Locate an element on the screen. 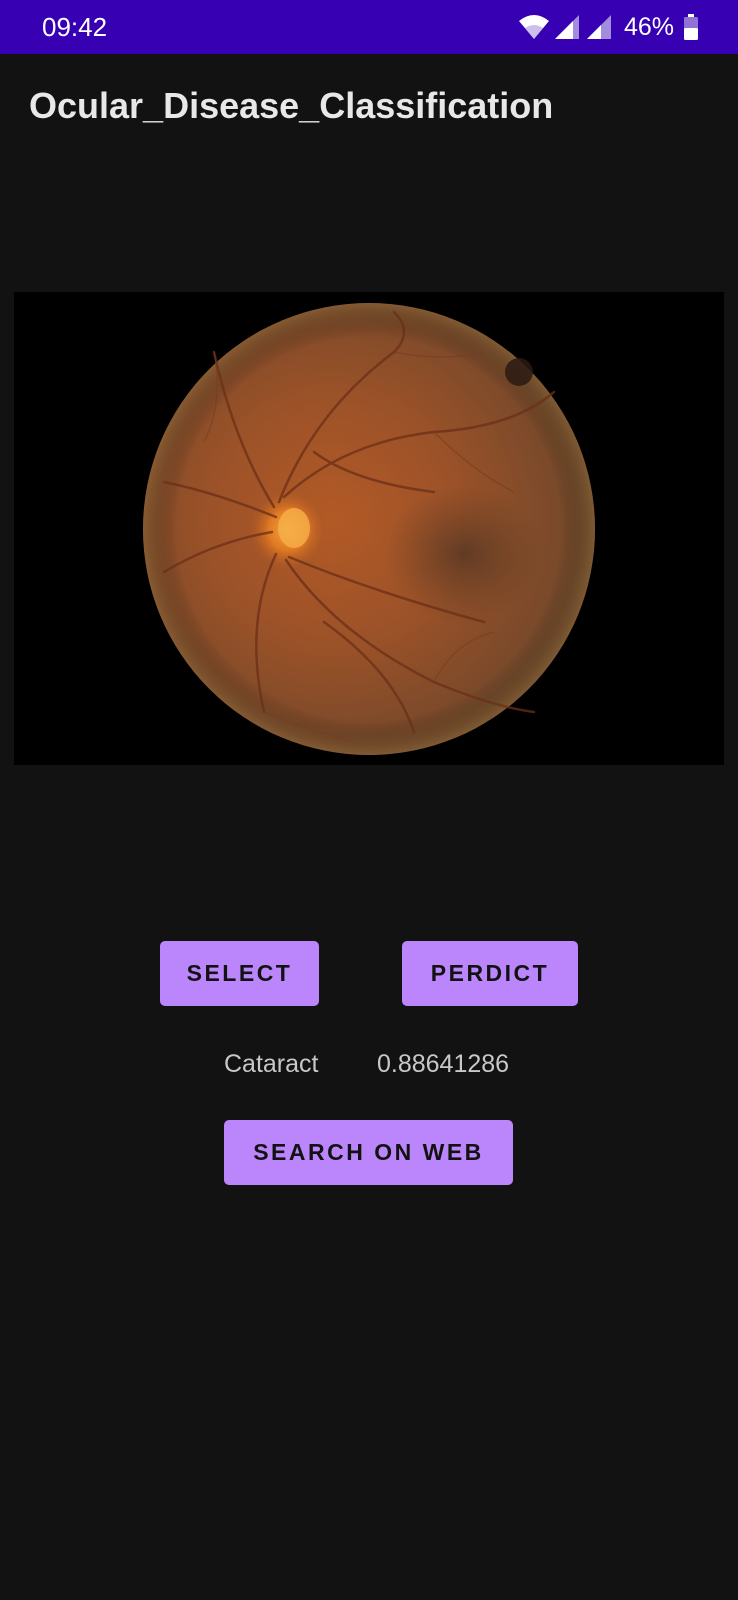 The width and height of the screenshot is (738, 1600). wifi-icon is located at coordinates (534, 27).